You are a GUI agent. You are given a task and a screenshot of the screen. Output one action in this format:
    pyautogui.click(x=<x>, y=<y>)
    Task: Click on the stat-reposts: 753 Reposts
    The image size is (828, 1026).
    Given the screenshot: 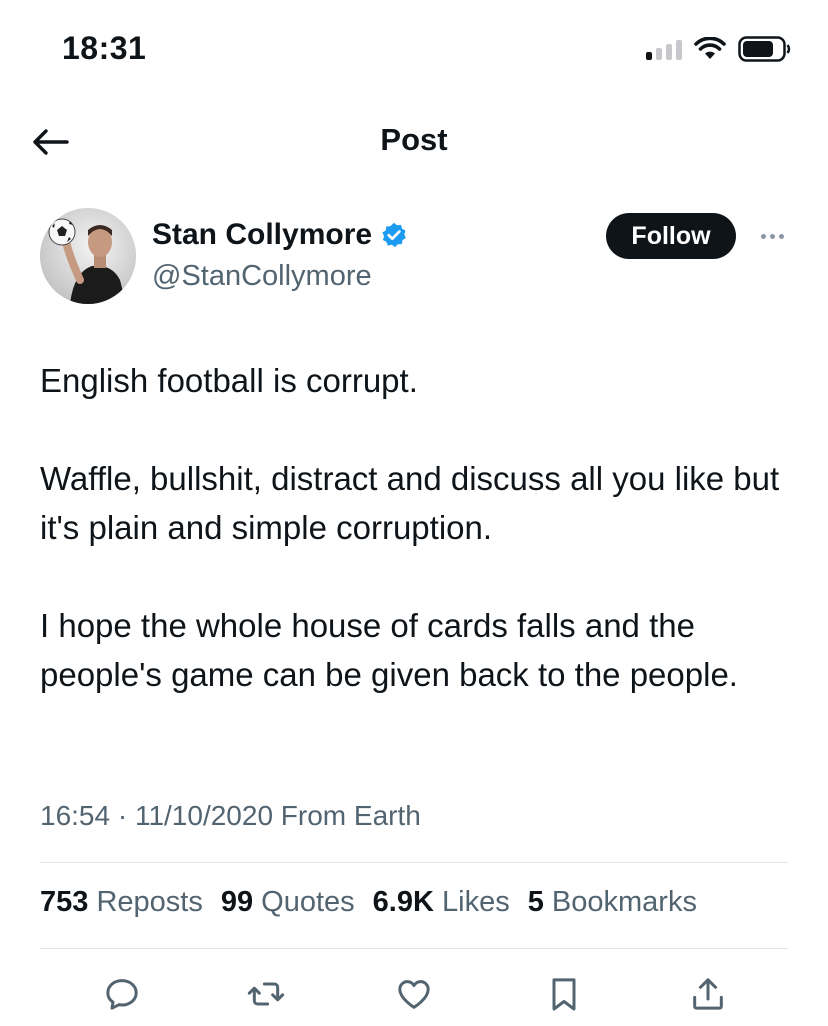 What is the action you would take?
    pyautogui.click(x=121, y=902)
    